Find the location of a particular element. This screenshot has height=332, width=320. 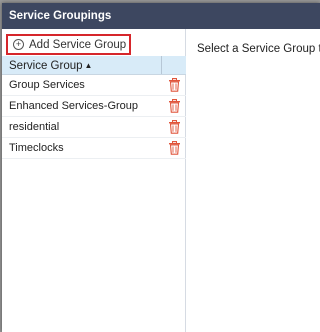

grid-header: Service Group ▲ is located at coordinates (94, 65).